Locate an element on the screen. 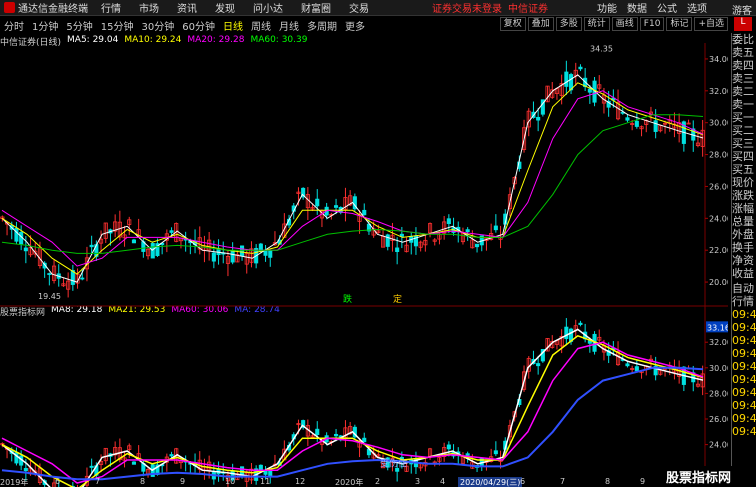 Image resolution: width=756 pixels, height=487 pixels. quote-row-label: 买四 is located at coordinates (743, 156).